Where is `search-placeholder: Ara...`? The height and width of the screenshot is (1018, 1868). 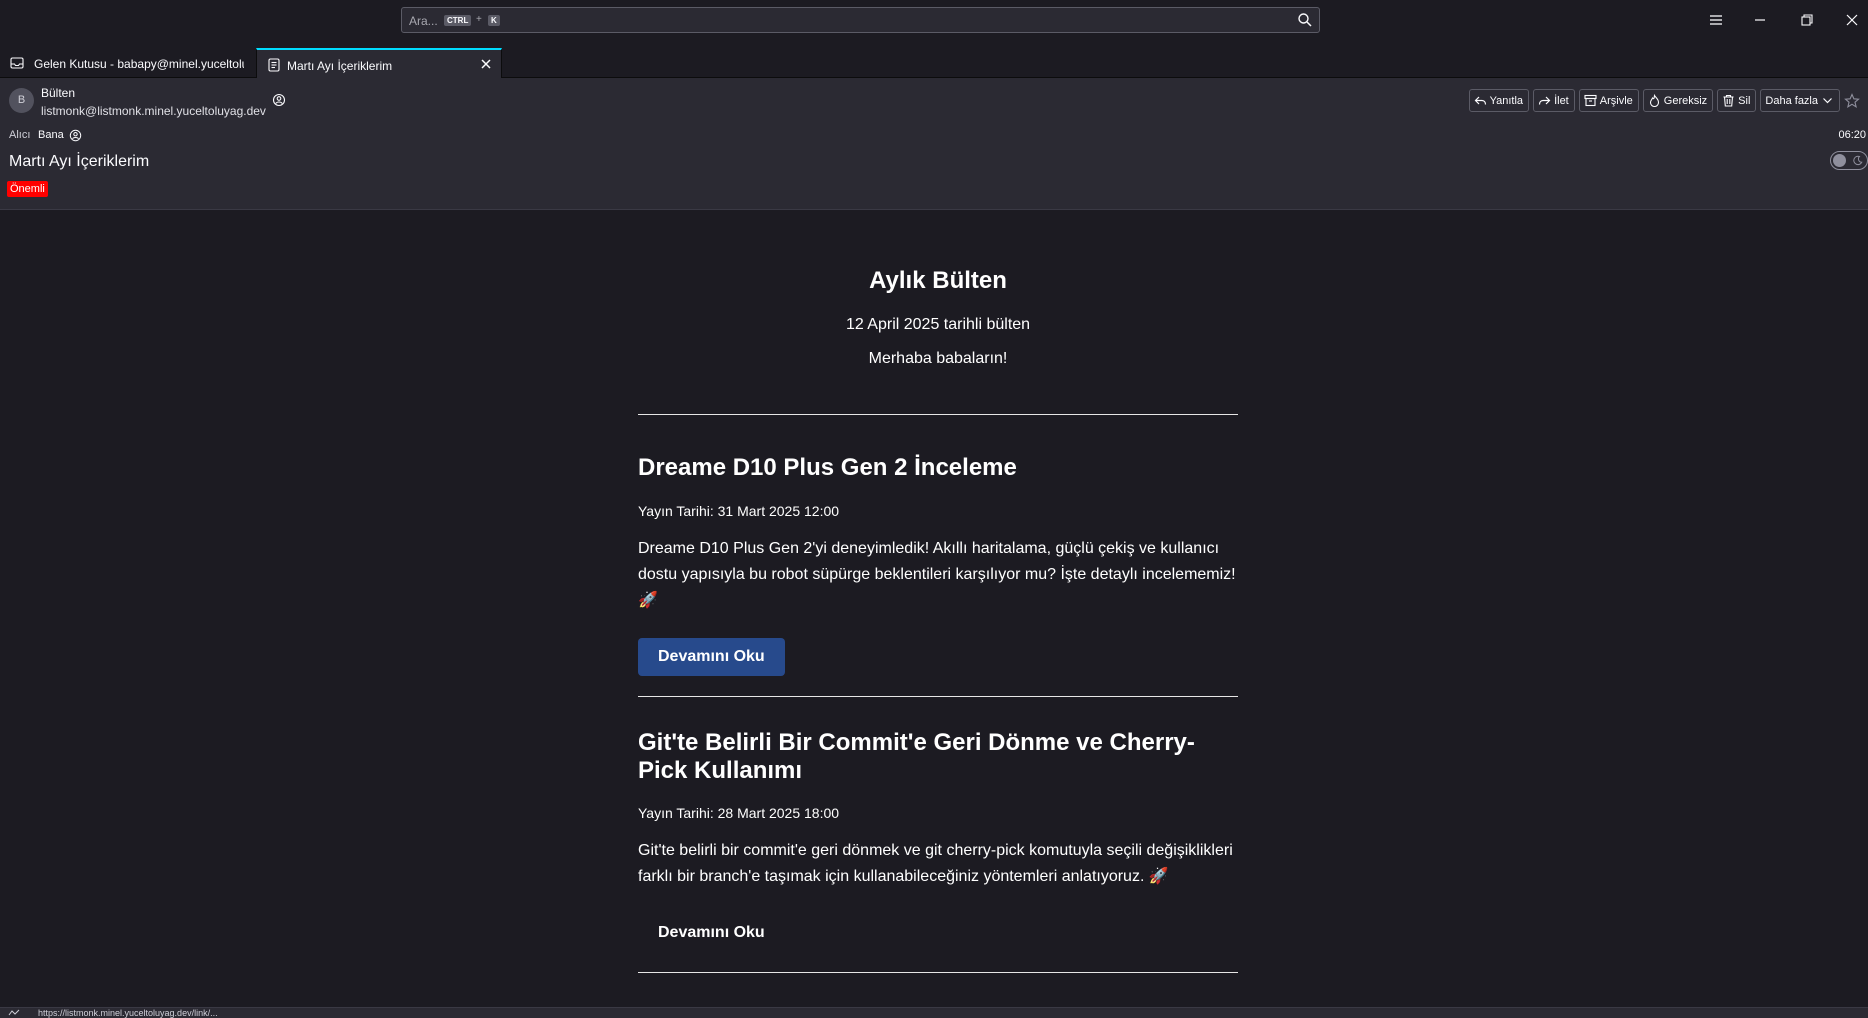
search-placeholder: Ara... is located at coordinates (423, 21).